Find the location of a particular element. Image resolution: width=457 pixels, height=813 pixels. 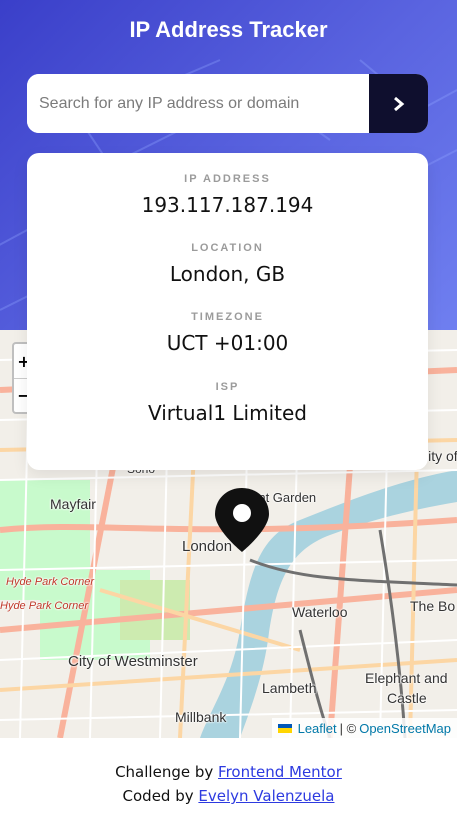

chevron-right-icon is located at coordinates (398, 103).